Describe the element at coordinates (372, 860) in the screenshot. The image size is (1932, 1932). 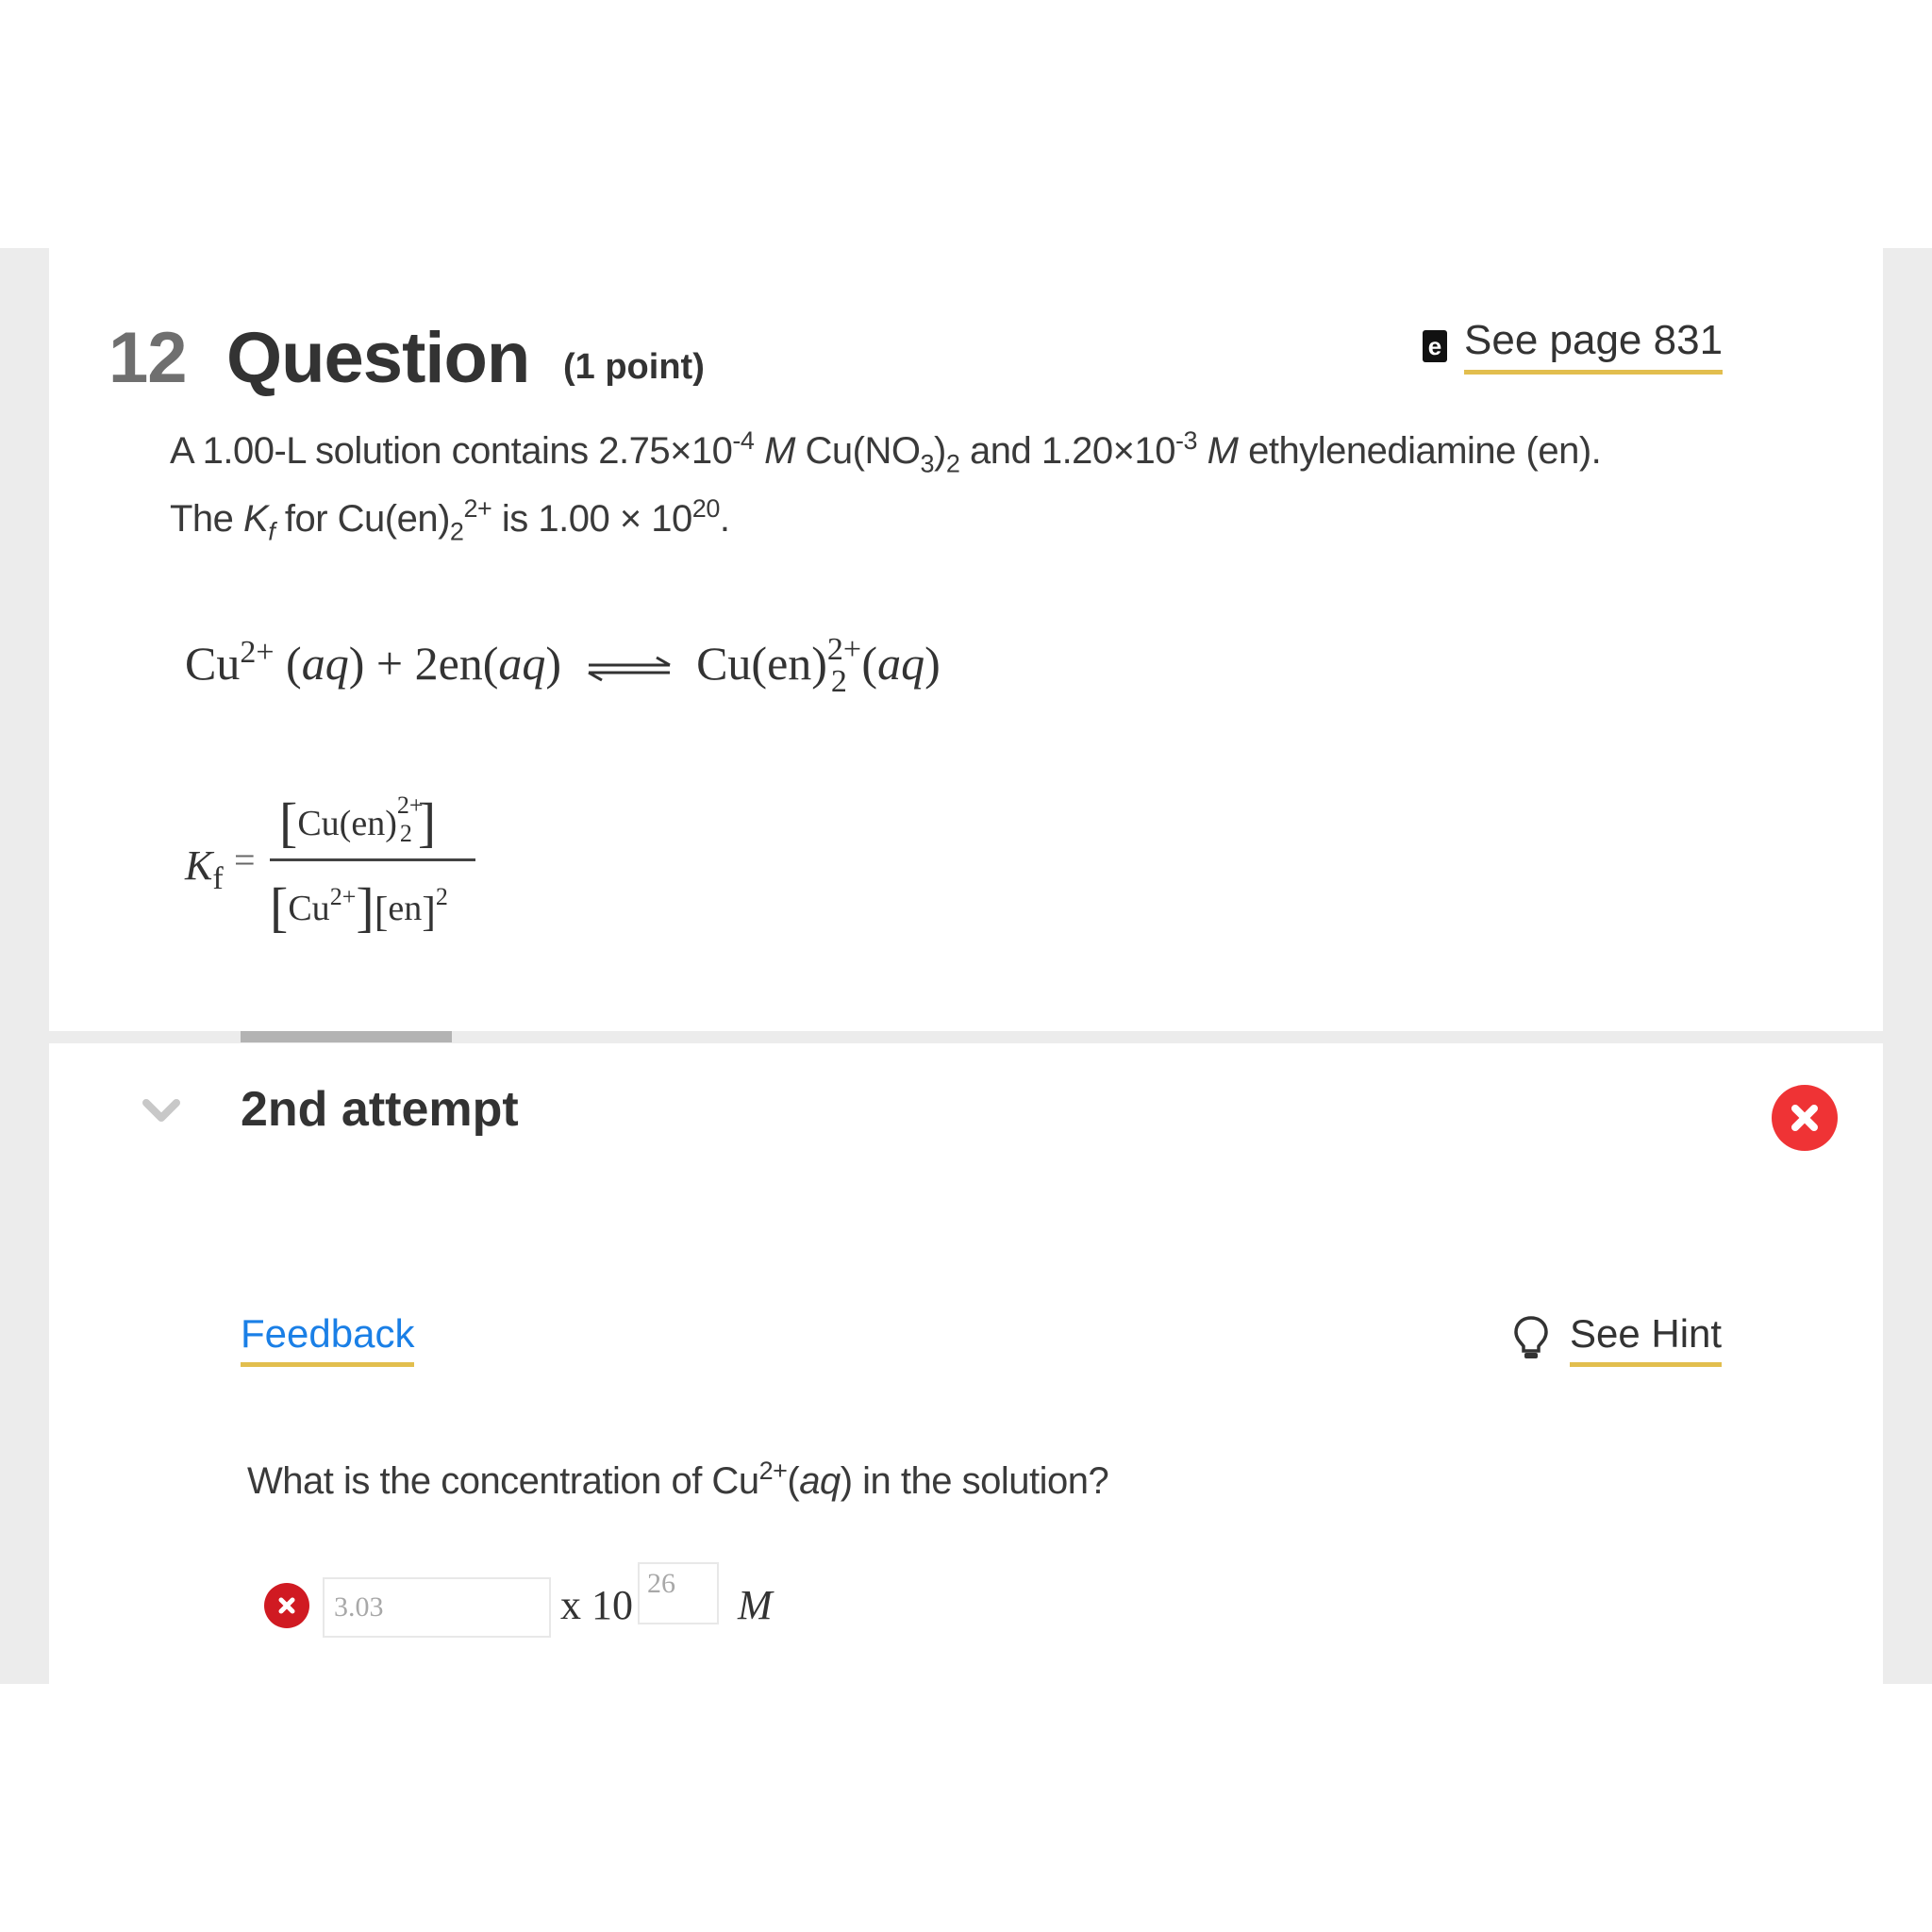
I see `fraction-bar` at that location.